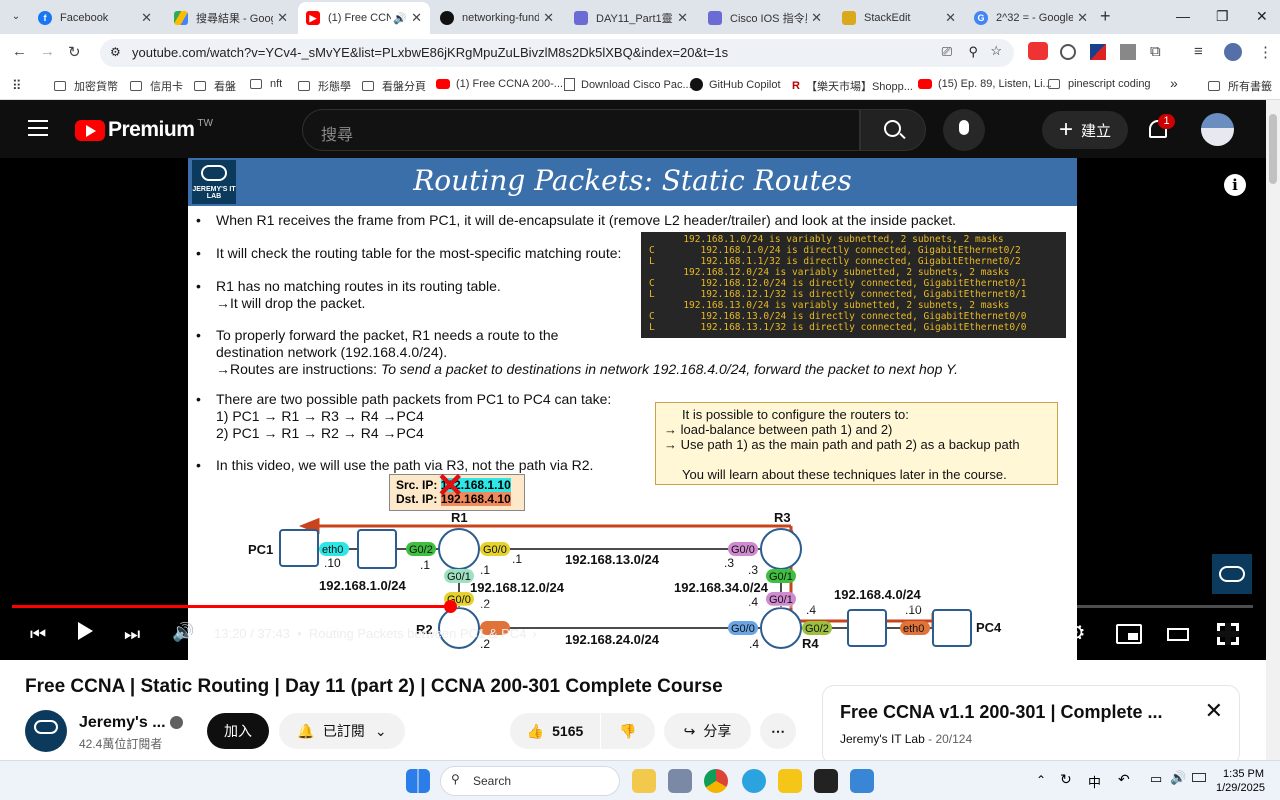 The height and width of the screenshot is (800, 1280). Describe the element at coordinates (1066, 779) in the screenshot. I see `sync-icon: ↻` at that location.